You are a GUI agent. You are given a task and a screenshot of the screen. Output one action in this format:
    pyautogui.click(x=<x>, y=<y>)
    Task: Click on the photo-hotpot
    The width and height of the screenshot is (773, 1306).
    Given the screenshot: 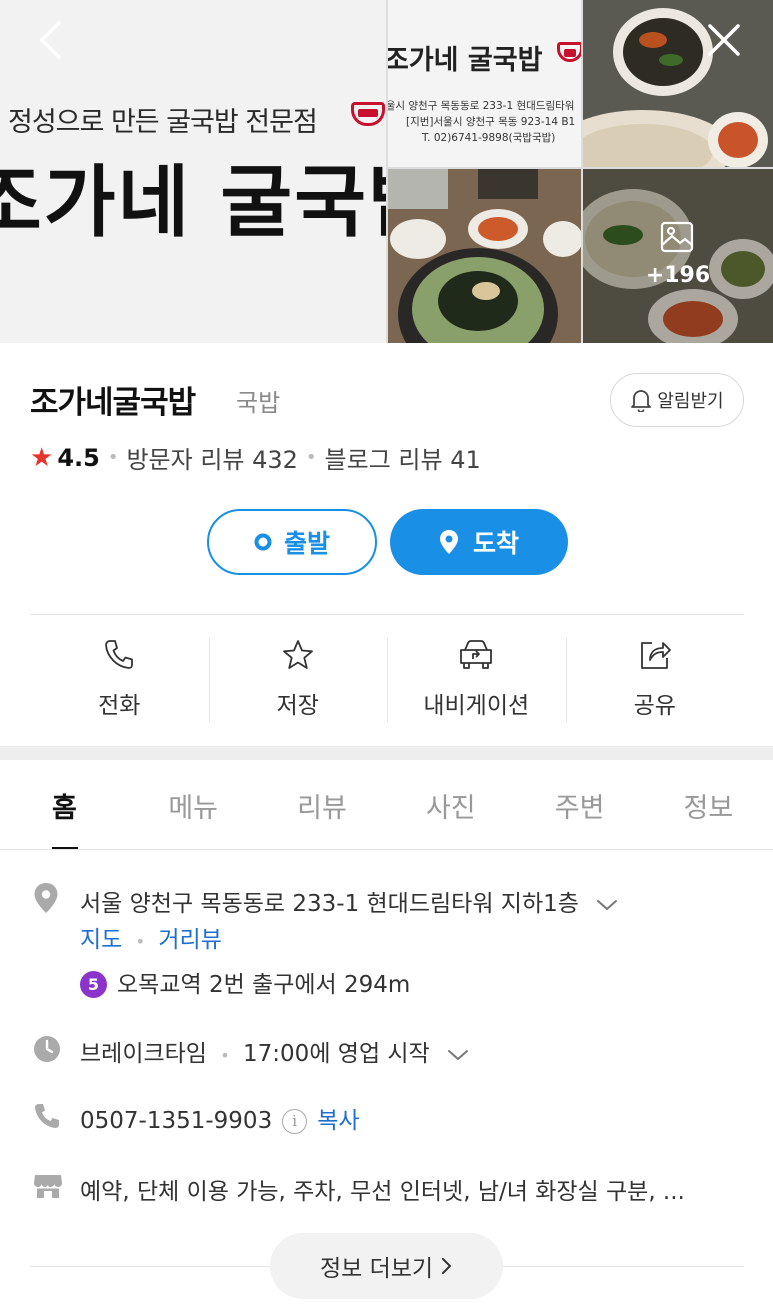 What is the action you would take?
    pyautogui.click(x=484, y=256)
    